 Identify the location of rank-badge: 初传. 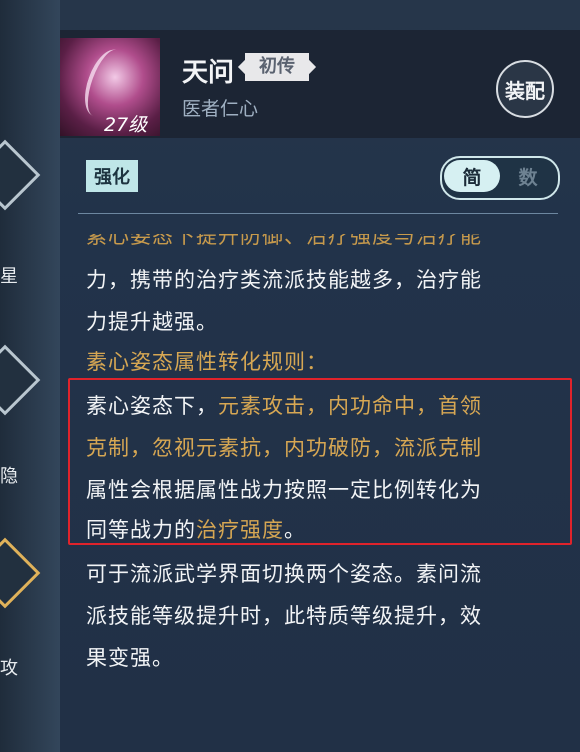
(277, 67).